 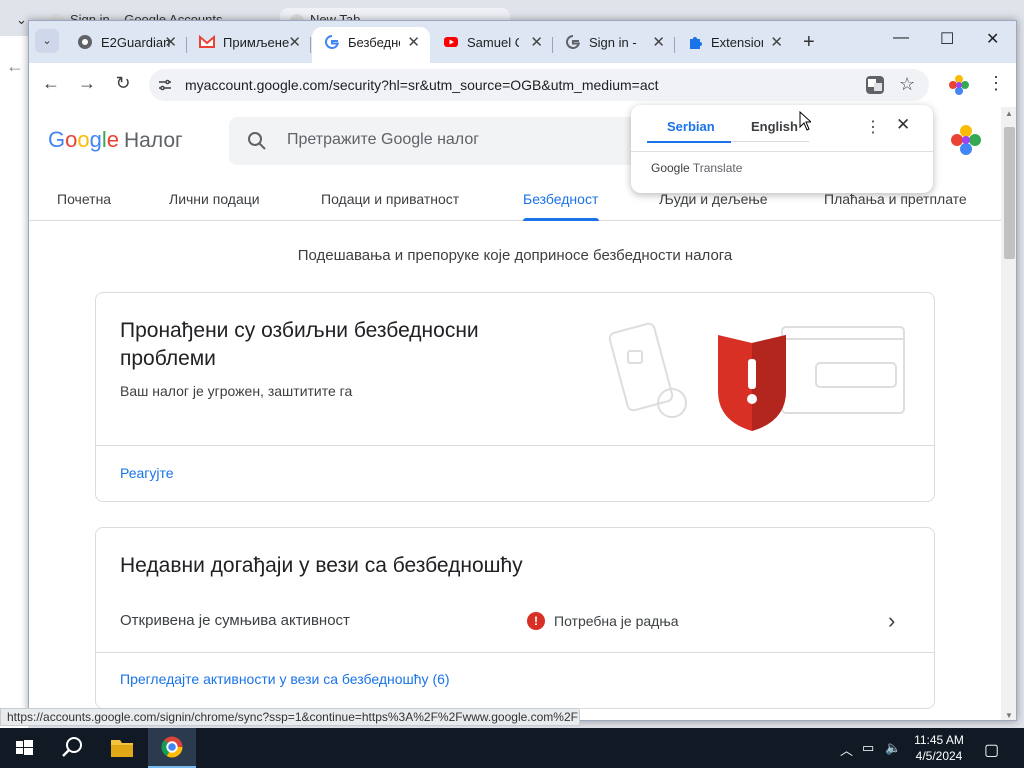 I want to click on tab-title: Extensions, so click(x=737, y=42).